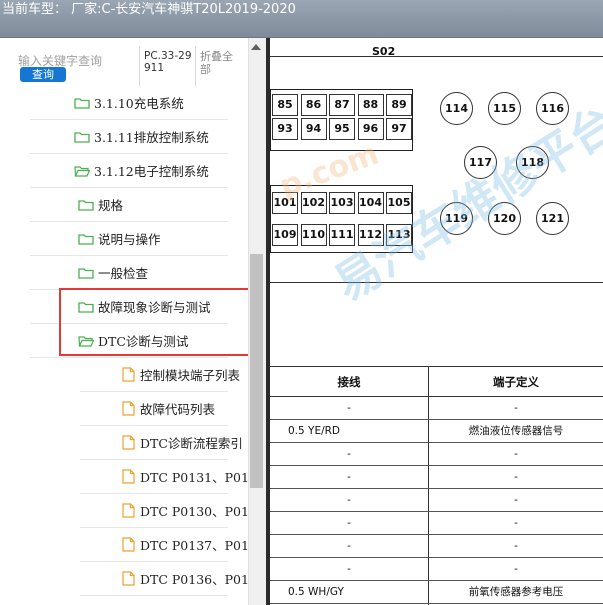  What do you see at coordinates (370, 203) in the screenshot?
I see `pin-cell: 104` at bounding box center [370, 203].